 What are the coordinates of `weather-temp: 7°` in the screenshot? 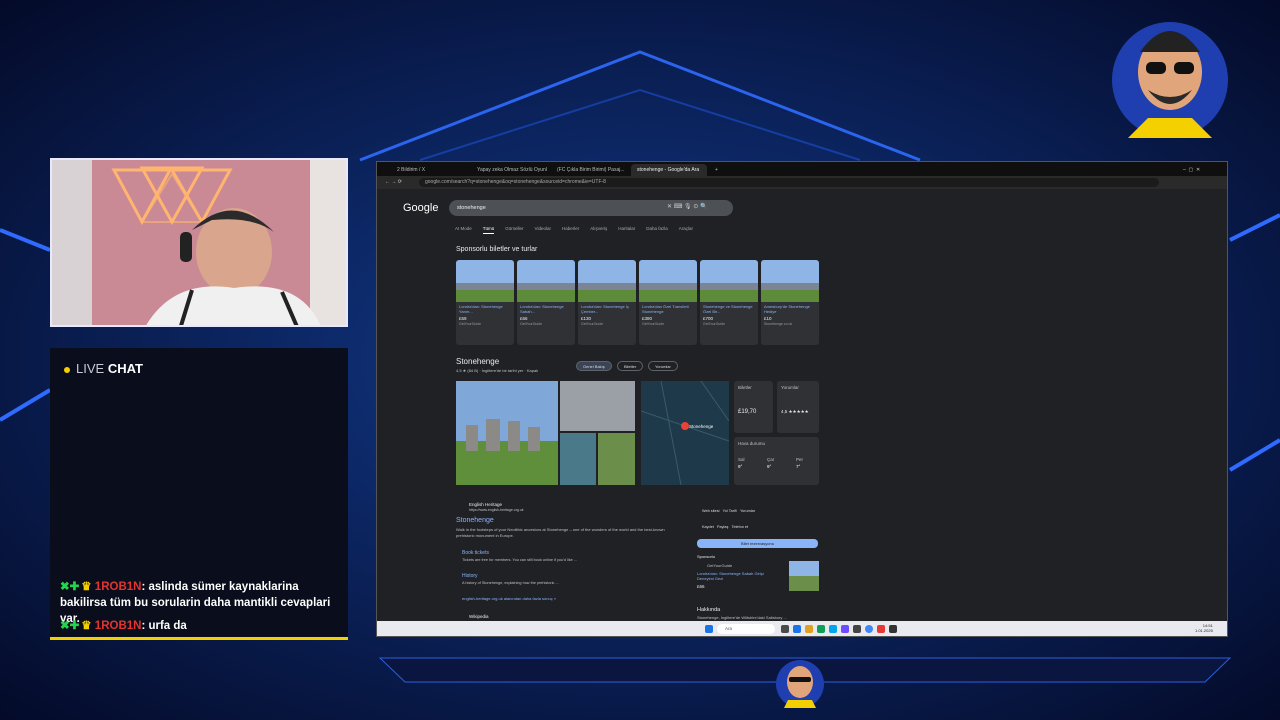 It's located at (798, 466).